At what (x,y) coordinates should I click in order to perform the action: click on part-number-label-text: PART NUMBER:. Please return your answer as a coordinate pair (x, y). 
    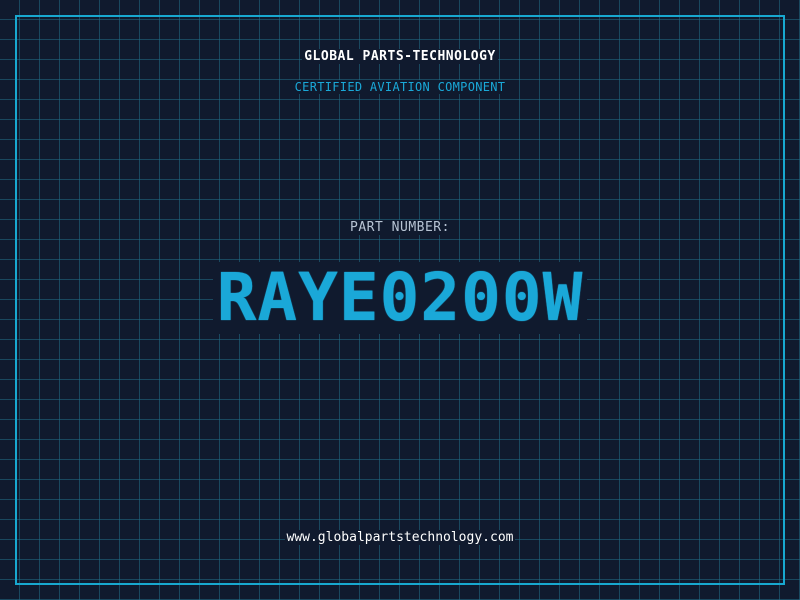
    Looking at the image, I should click on (400, 227).